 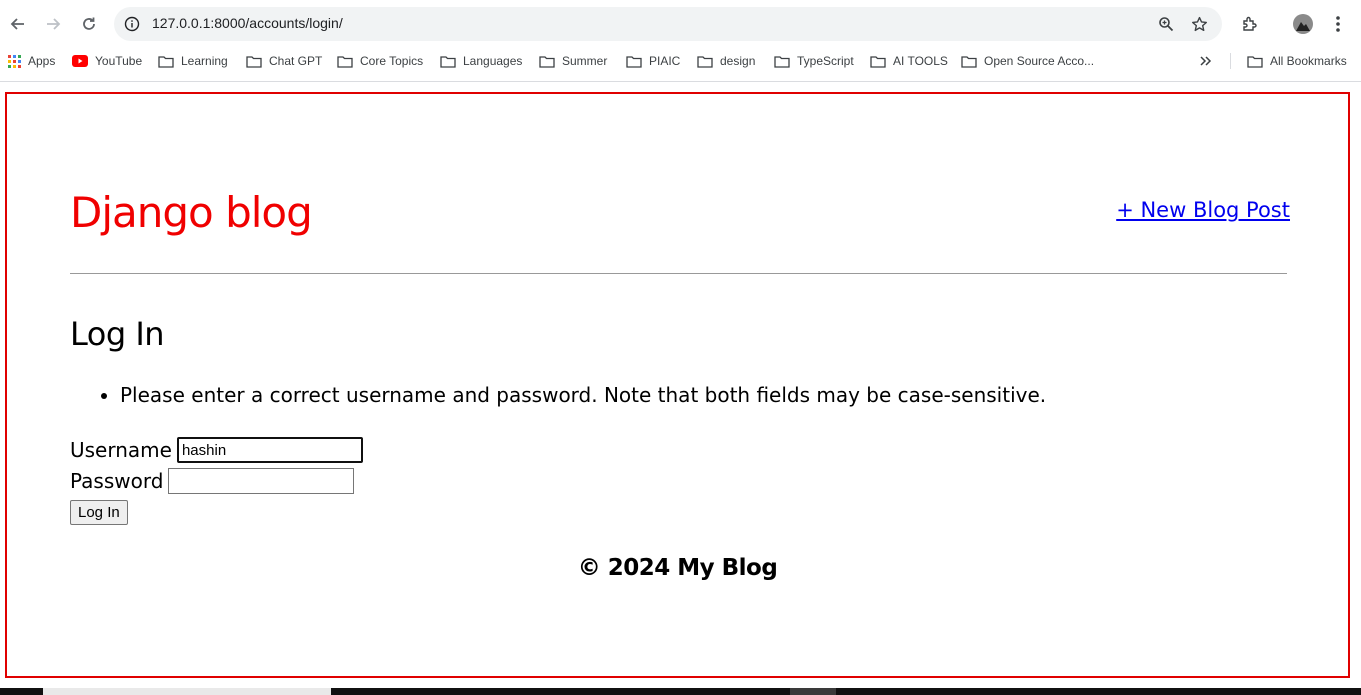 What do you see at coordinates (1303, 24) in the screenshot?
I see `profile-avatar-icon` at bounding box center [1303, 24].